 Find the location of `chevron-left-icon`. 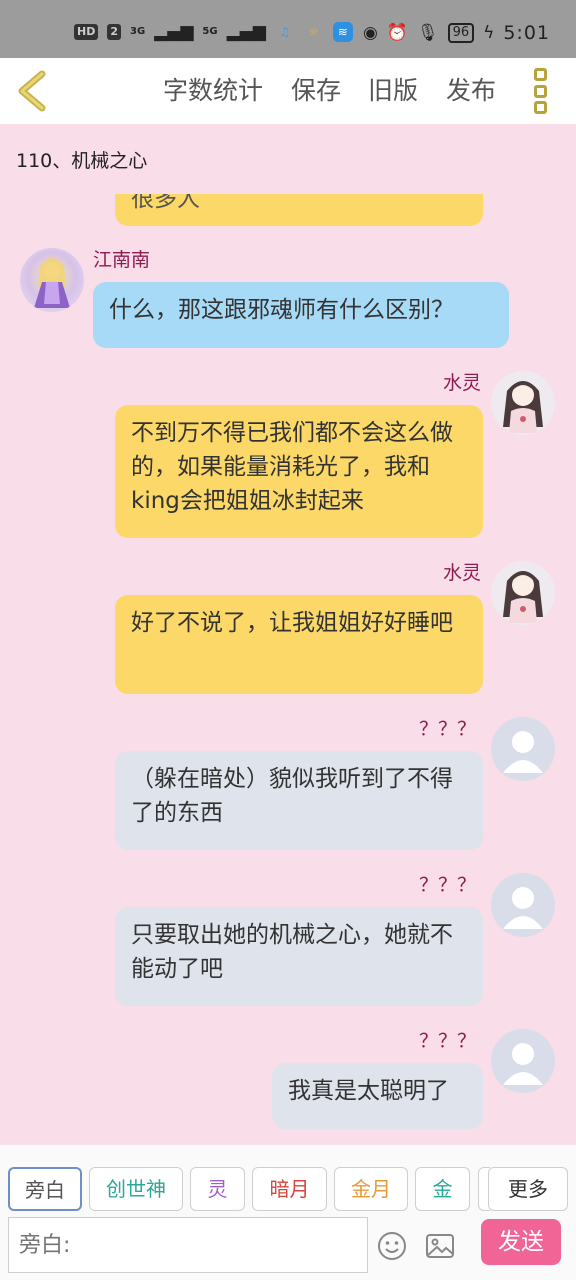

chevron-left-icon is located at coordinates (32, 91).